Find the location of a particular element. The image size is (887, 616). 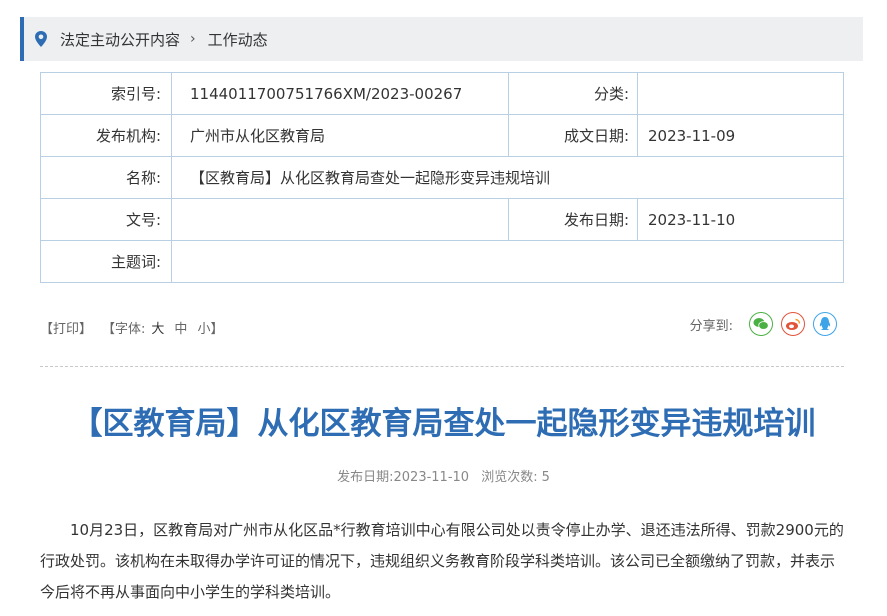

article-info: 发布日期:2023-11-10 浏览次数: 5 is located at coordinates (443, 475).